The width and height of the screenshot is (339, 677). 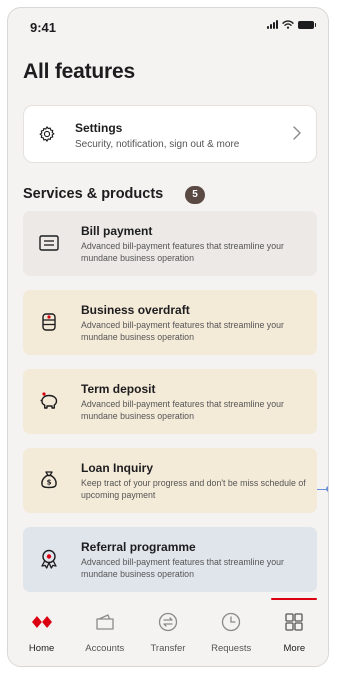 I want to click on status-bar: 9:41, so click(x=168, y=25).